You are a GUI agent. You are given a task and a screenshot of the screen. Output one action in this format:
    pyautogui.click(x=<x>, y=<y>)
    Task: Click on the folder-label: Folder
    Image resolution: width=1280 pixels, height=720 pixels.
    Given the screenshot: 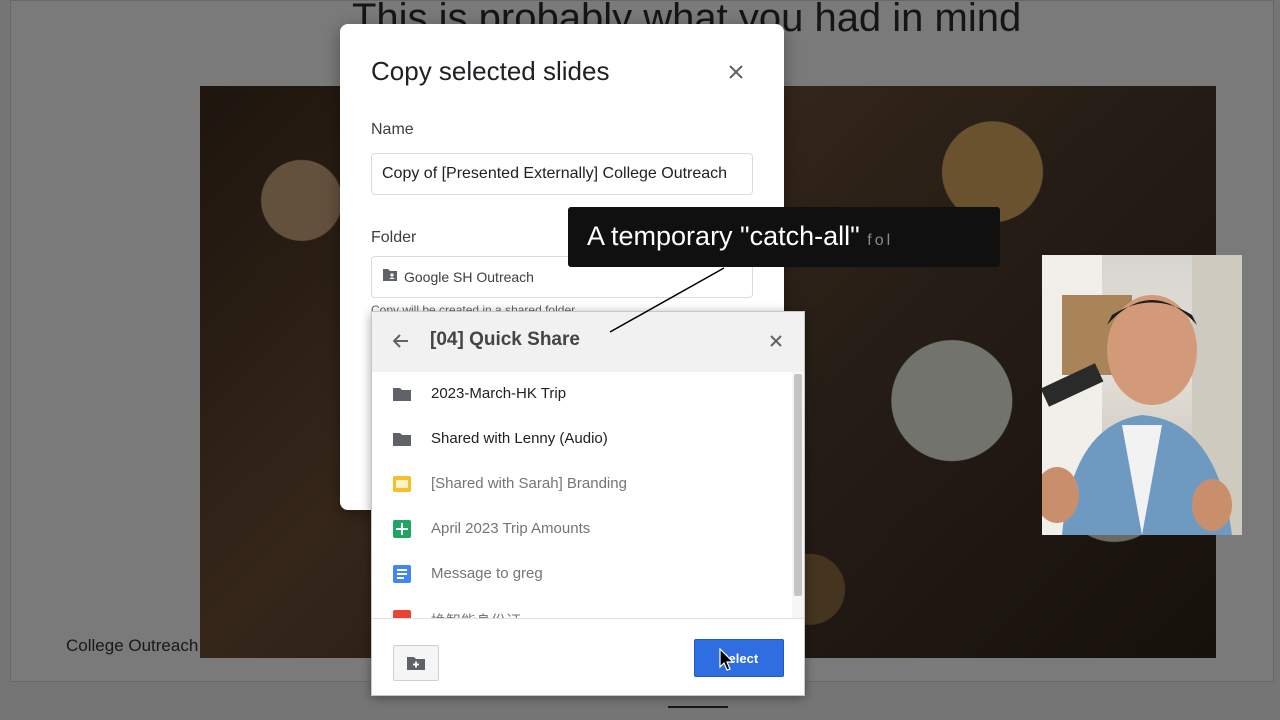 What is the action you would take?
    pyautogui.click(x=394, y=237)
    